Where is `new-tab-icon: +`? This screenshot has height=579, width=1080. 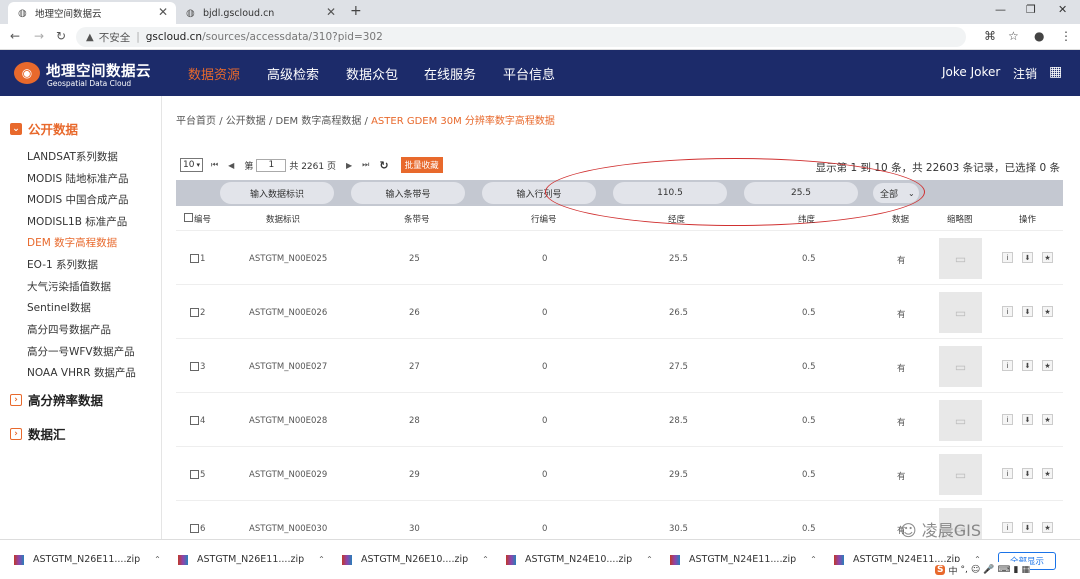
new-tab-icon: + is located at coordinates (356, 11).